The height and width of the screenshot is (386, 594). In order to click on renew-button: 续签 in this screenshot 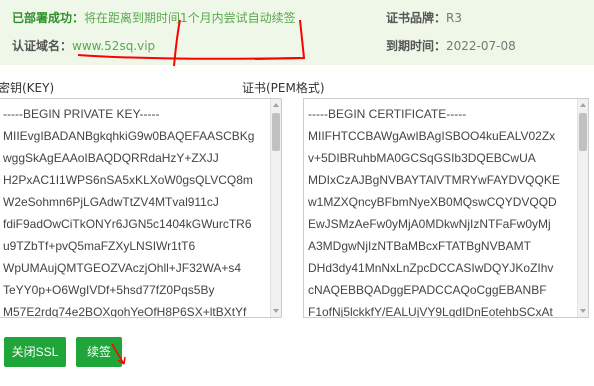, I will do `click(99, 352)`.